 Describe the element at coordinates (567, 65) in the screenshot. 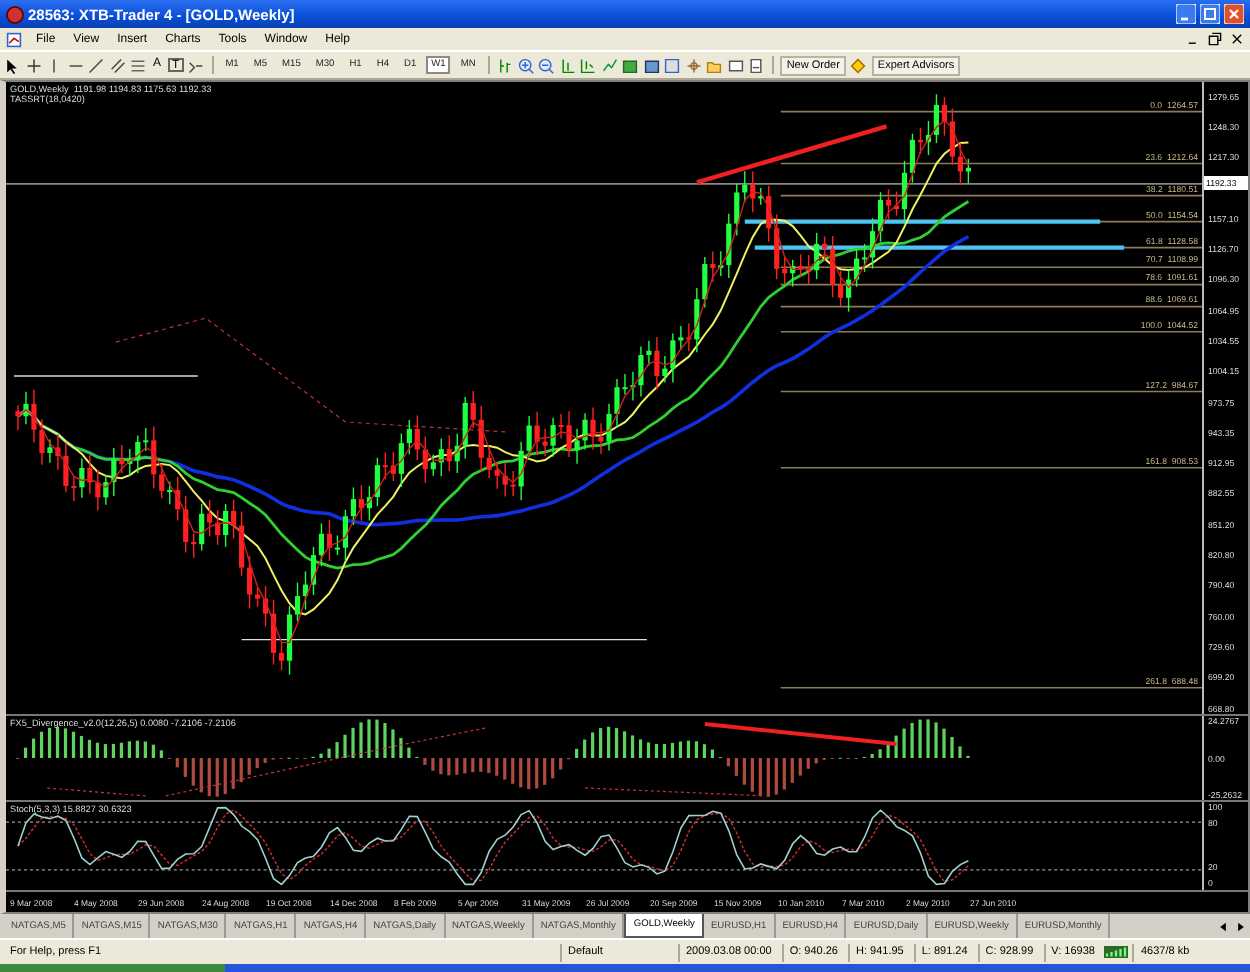

I see `chart-shift-icon` at that location.